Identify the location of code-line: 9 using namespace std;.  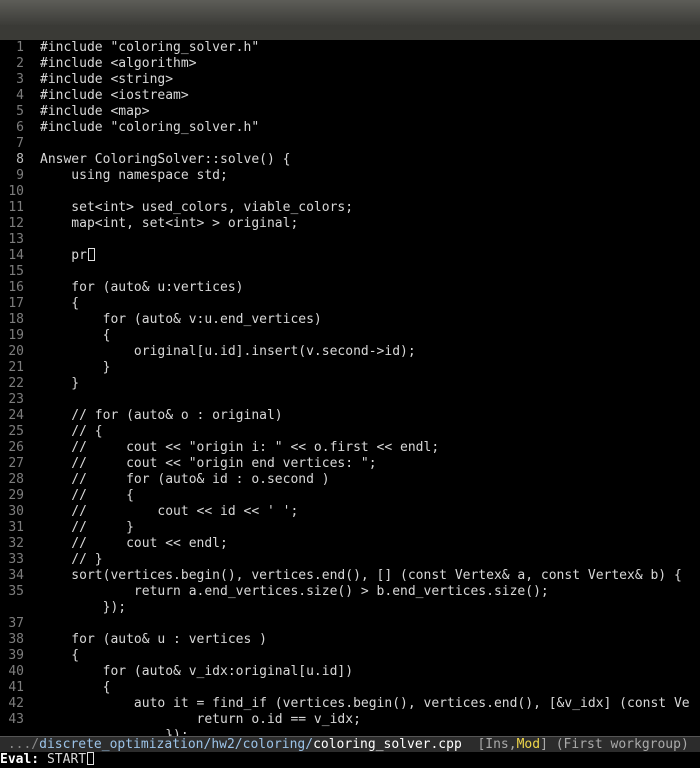
(350, 176).